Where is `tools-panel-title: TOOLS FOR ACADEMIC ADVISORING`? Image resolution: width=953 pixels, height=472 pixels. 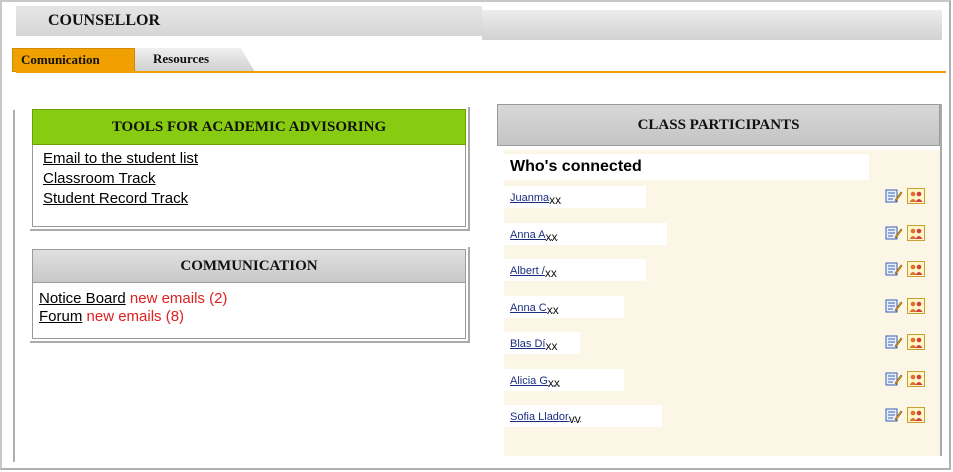
tools-panel-title: TOOLS FOR ACADEMIC ADVISORING is located at coordinates (249, 127).